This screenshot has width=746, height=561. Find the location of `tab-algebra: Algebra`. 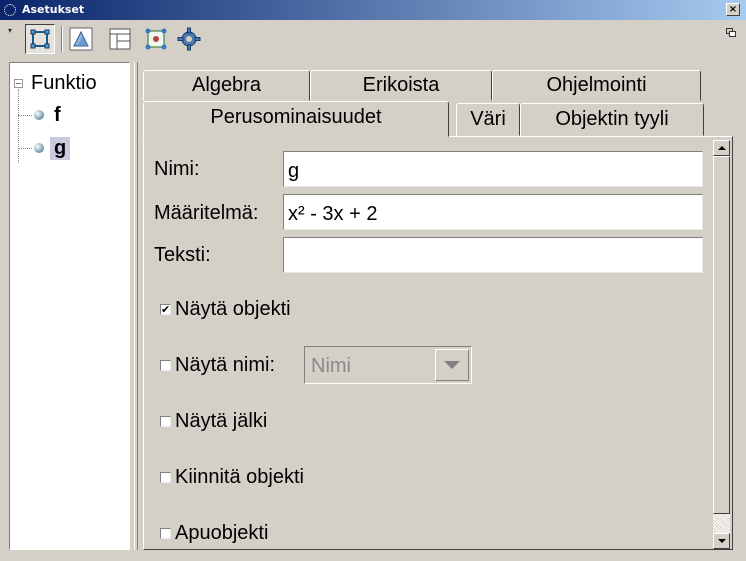

tab-algebra: Algebra is located at coordinates (226, 85).